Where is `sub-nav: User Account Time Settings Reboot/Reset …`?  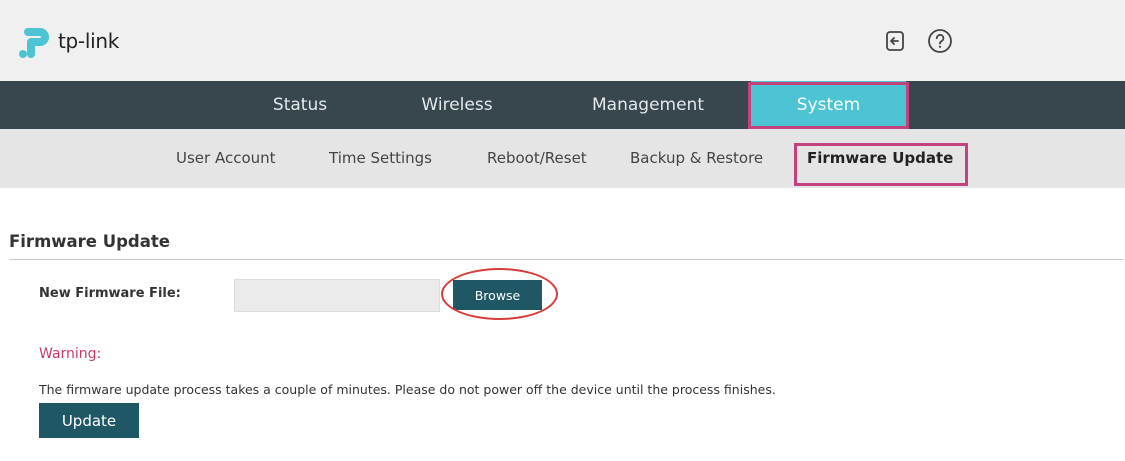
sub-nav: User Account Time Settings Reboot/Reset … is located at coordinates (562, 158).